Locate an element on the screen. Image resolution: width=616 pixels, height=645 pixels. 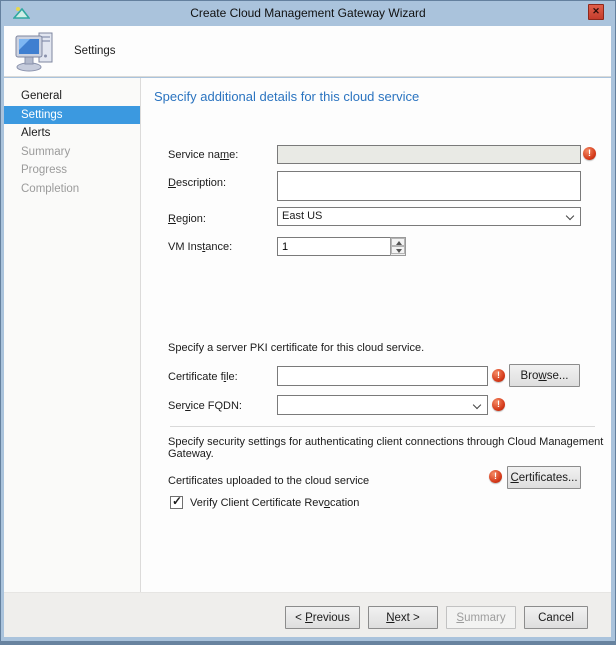
description-input is located at coordinates (429, 186).